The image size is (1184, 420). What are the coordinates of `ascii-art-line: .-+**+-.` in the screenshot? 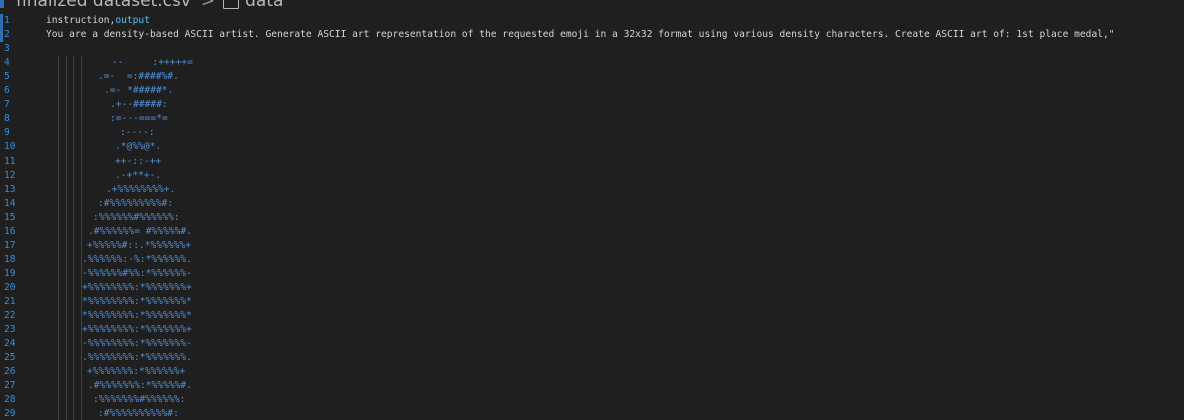 It's located at (138, 175).